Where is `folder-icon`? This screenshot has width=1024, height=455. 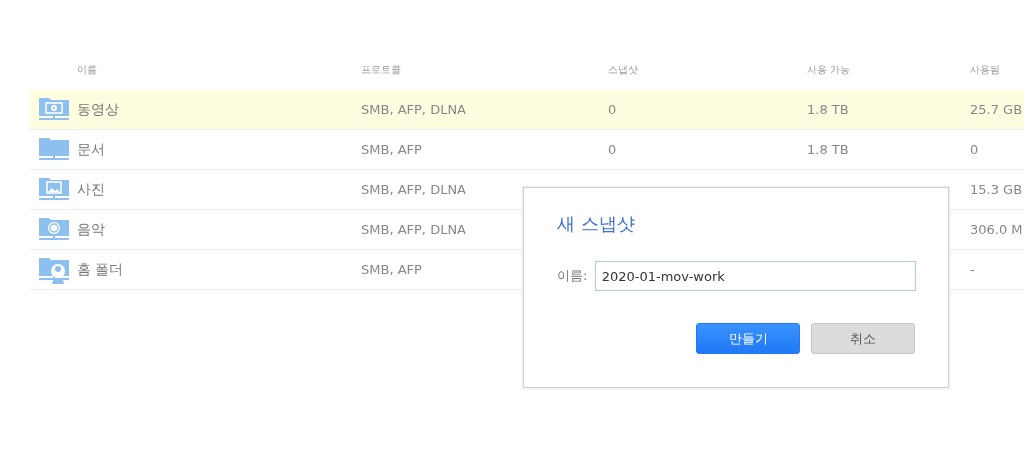 folder-icon is located at coordinates (53, 269).